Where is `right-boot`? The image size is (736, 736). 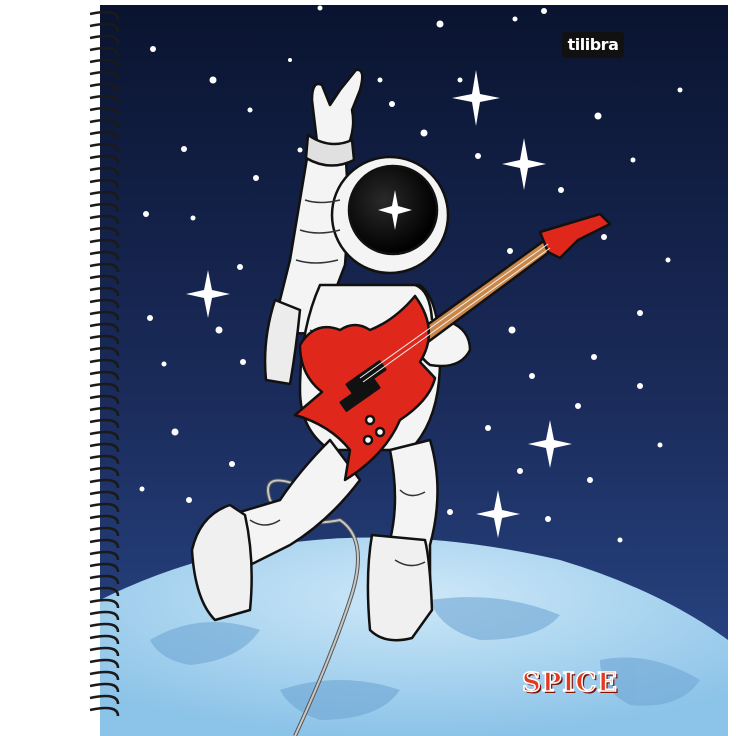 right-boot is located at coordinates (400, 587).